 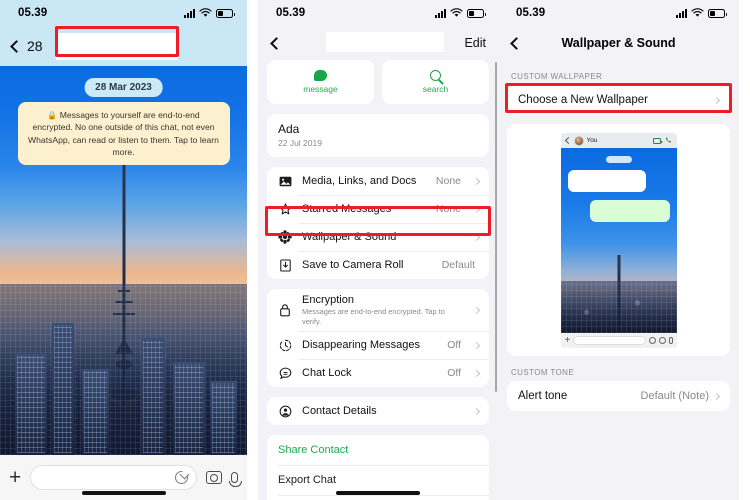 What do you see at coordinates (609, 340) in the screenshot?
I see `preview-input` at bounding box center [609, 340].